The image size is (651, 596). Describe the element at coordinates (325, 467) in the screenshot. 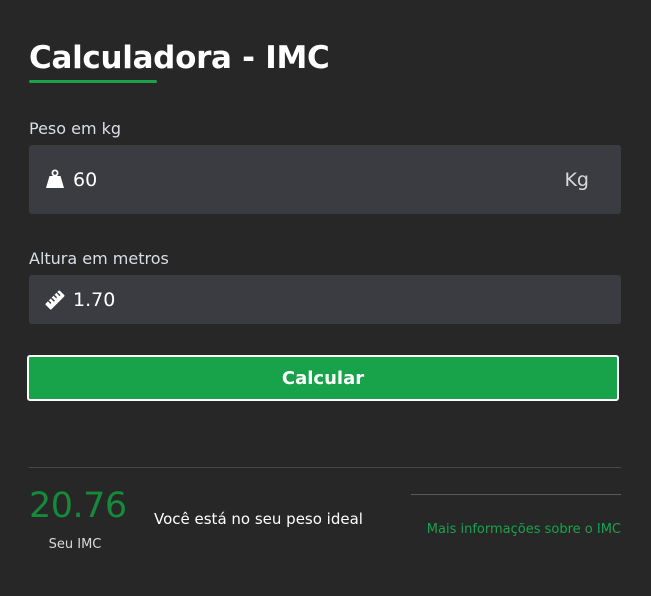

I see `result-divider` at that location.